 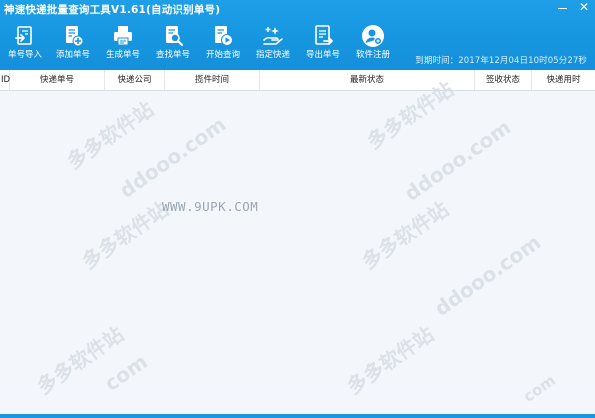 I want to click on add-number-button: 添加单号, so click(x=73, y=45).